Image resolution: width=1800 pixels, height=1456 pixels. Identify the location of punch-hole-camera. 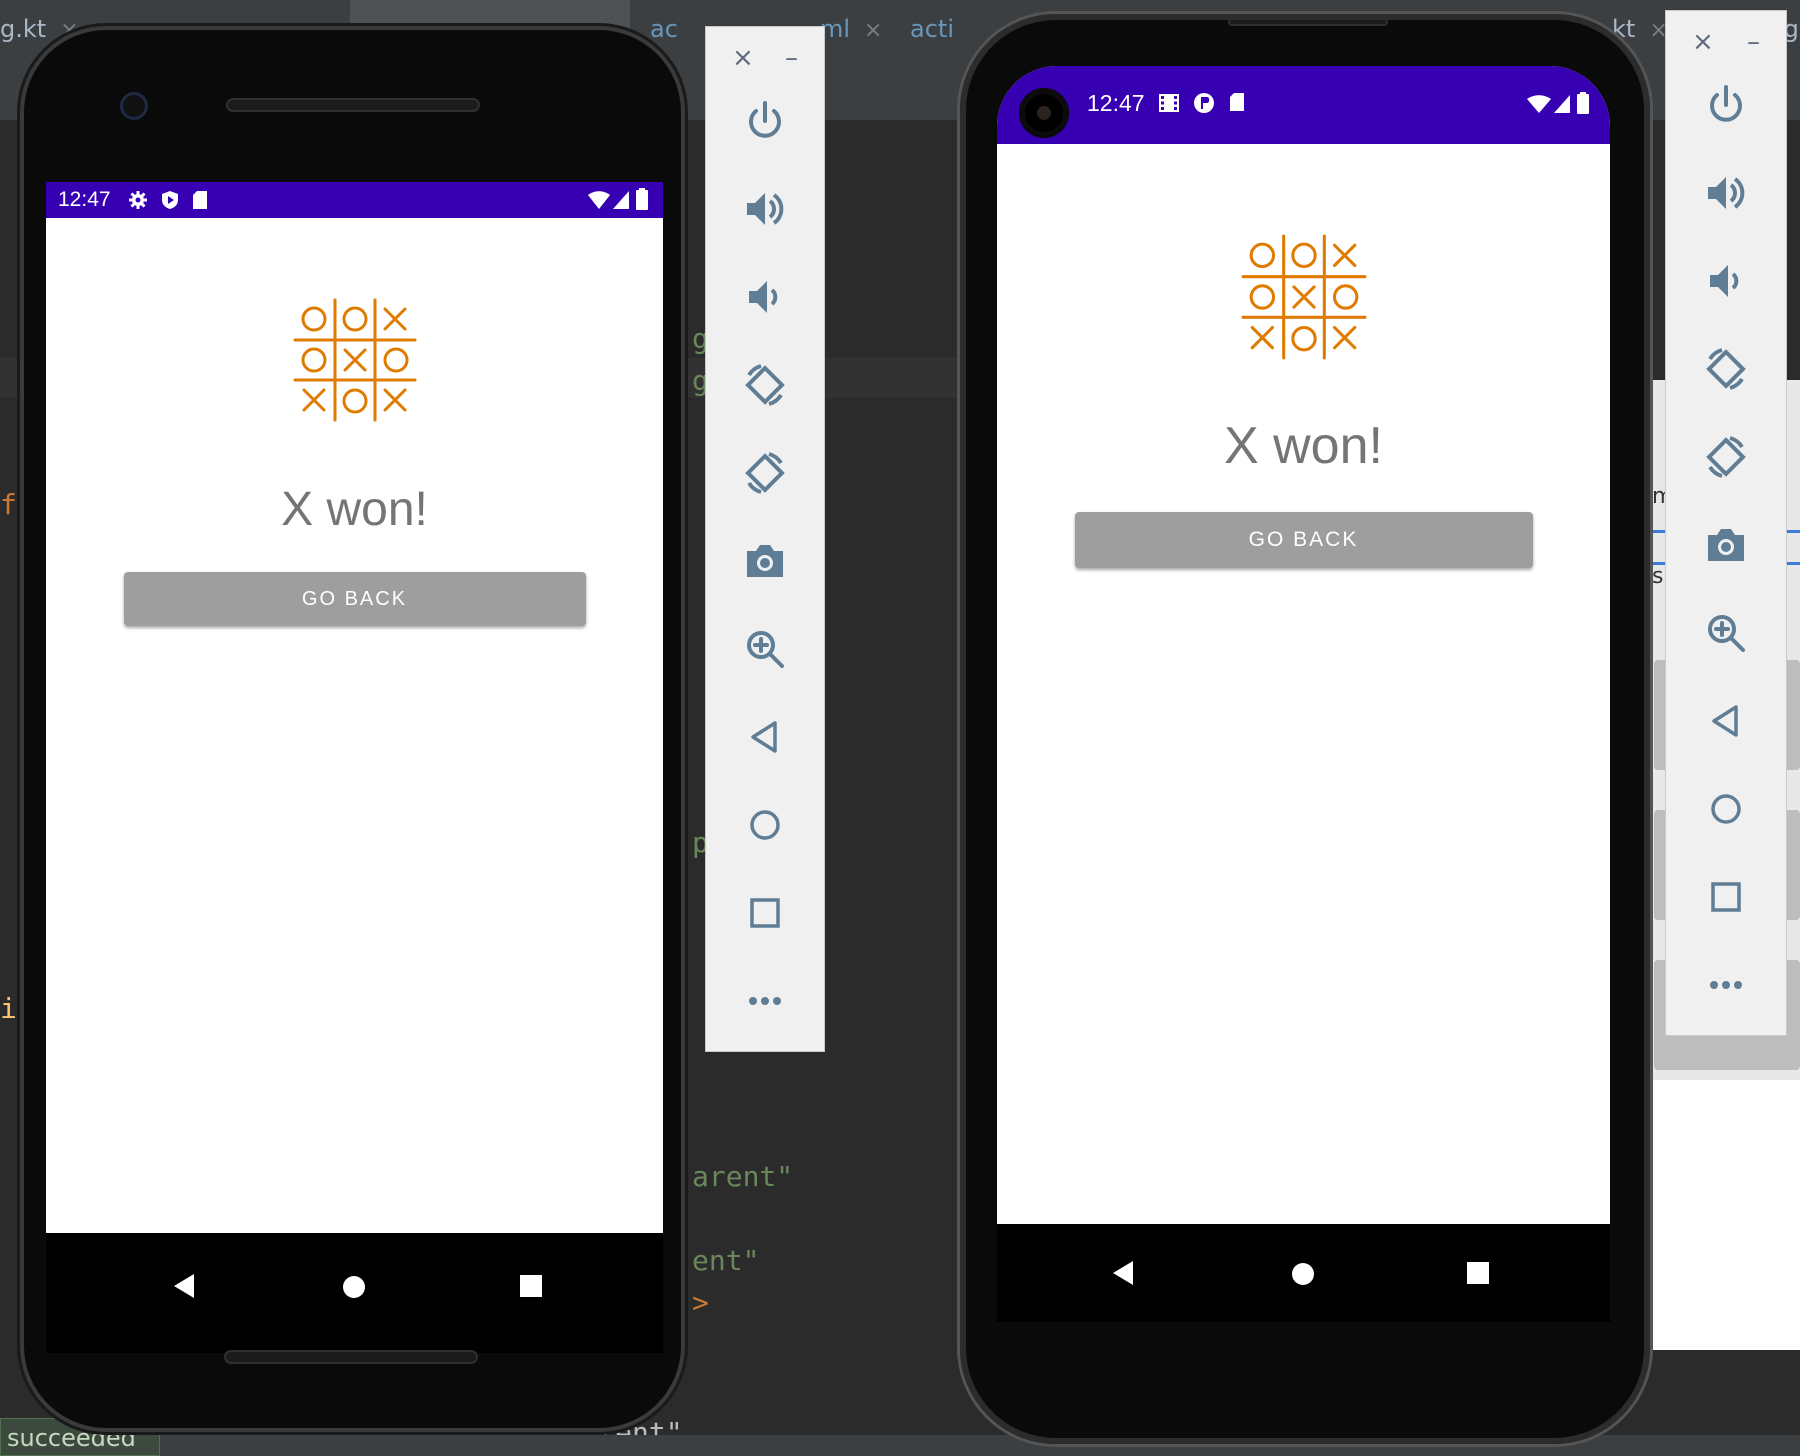
(1044, 113).